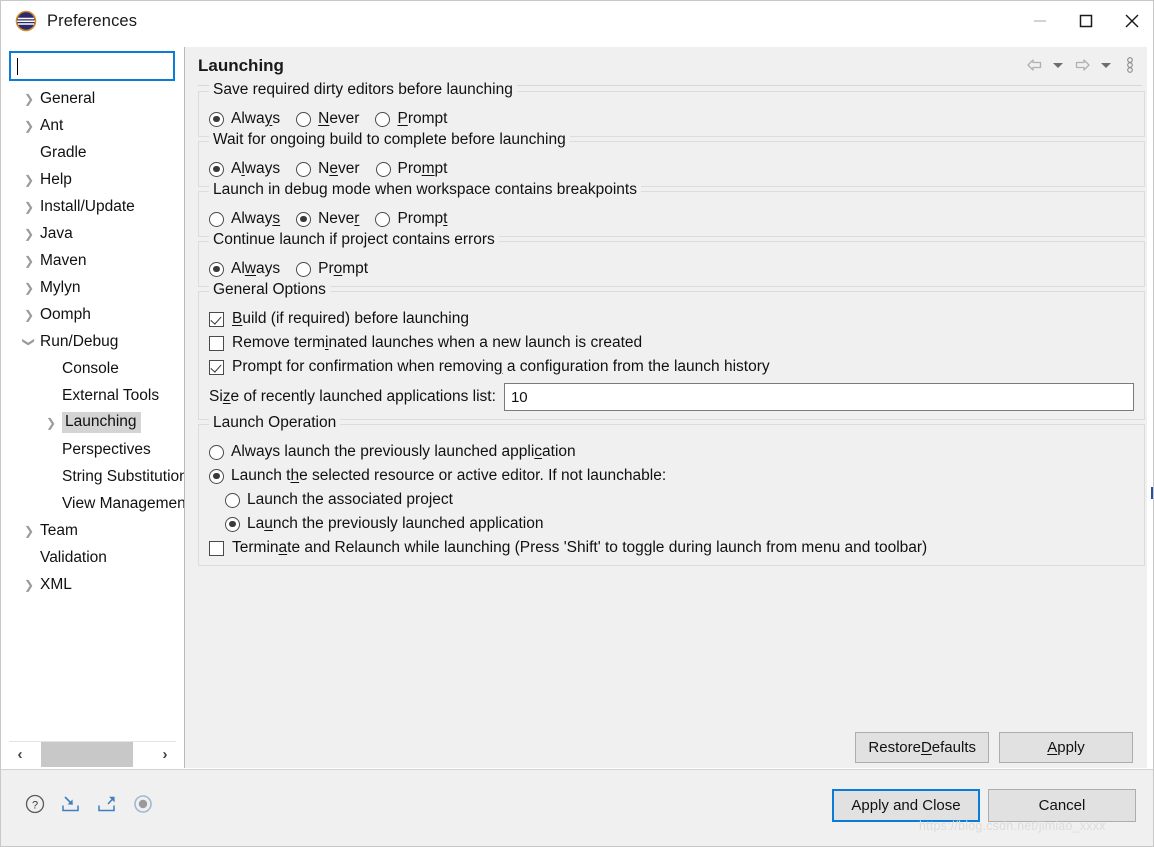  What do you see at coordinates (922, 747) in the screenshot?
I see `restore-defaults-button: Restore Defaults` at bounding box center [922, 747].